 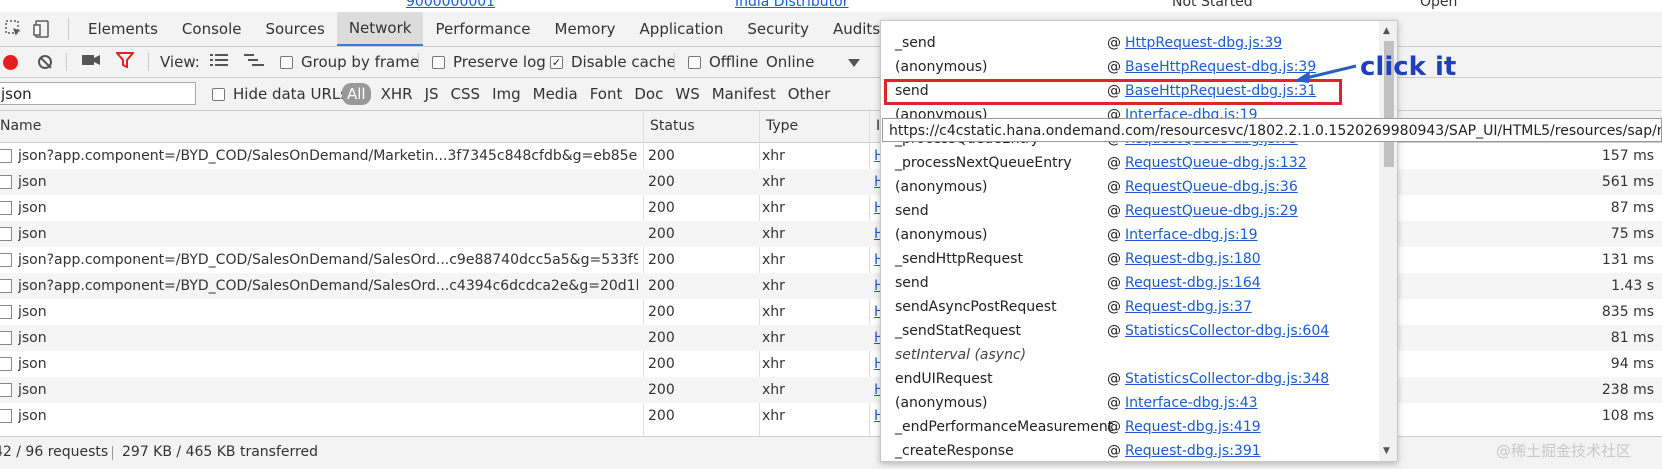 What do you see at coordinates (482, 29) in the screenshot?
I see `tab-performance: Performance` at bounding box center [482, 29].